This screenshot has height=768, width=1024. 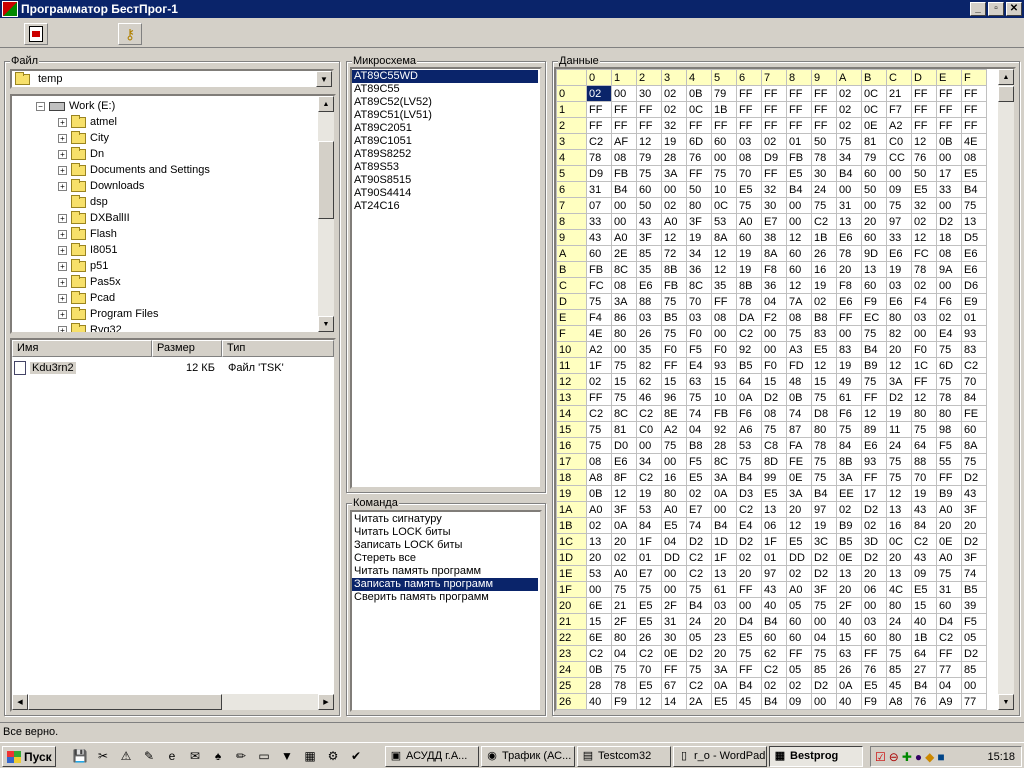 What do you see at coordinates (874, 701) in the screenshot?
I see `hex-cell: F9` at bounding box center [874, 701].